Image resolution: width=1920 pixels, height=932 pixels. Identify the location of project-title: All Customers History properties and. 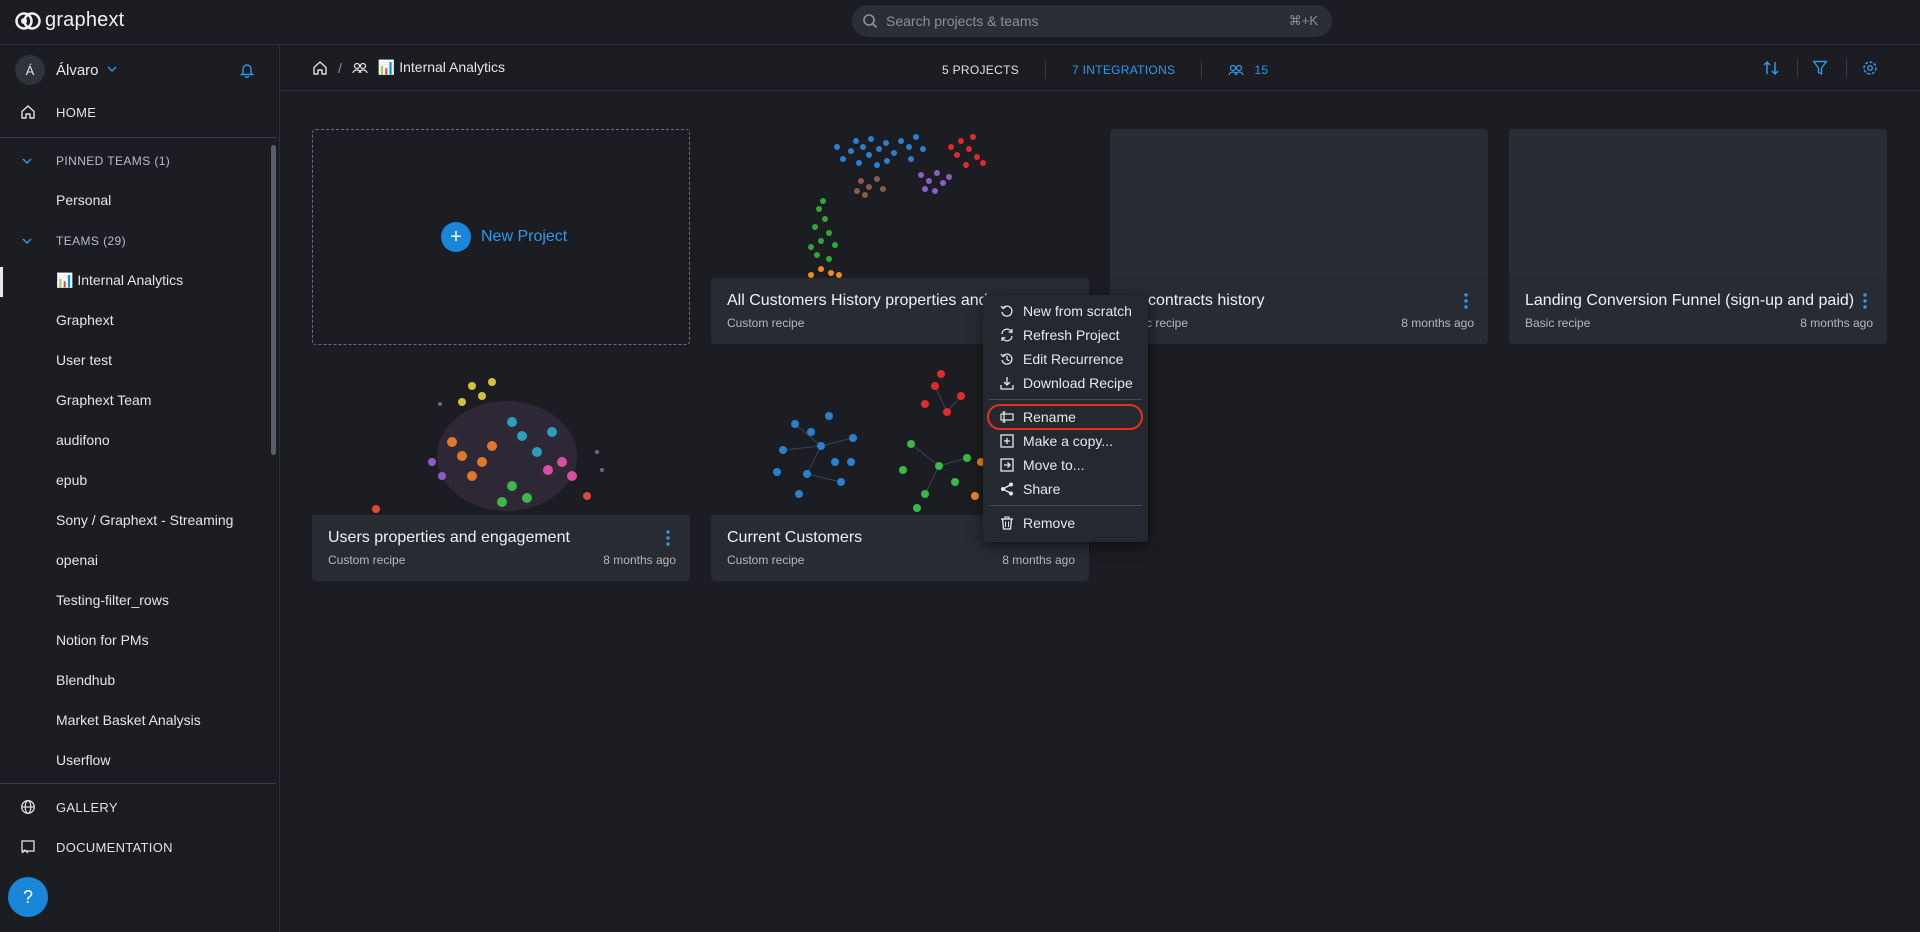
(857, 300).